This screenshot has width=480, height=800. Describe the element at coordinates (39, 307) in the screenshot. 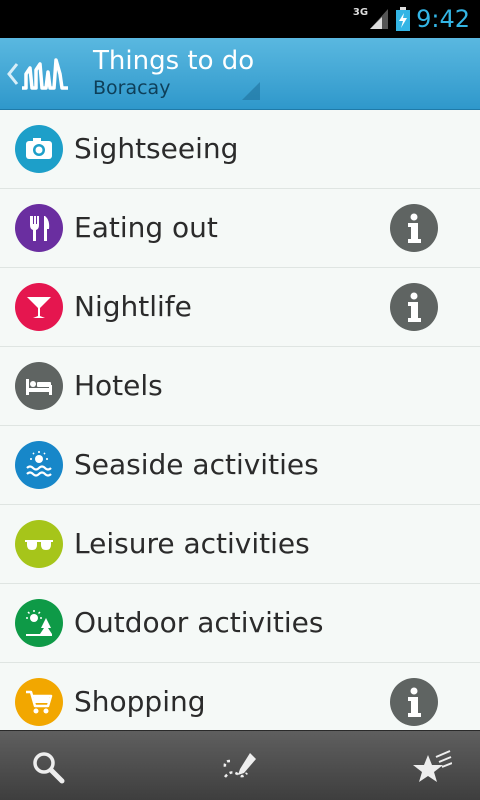

I see `cocktail-icon` at that location.